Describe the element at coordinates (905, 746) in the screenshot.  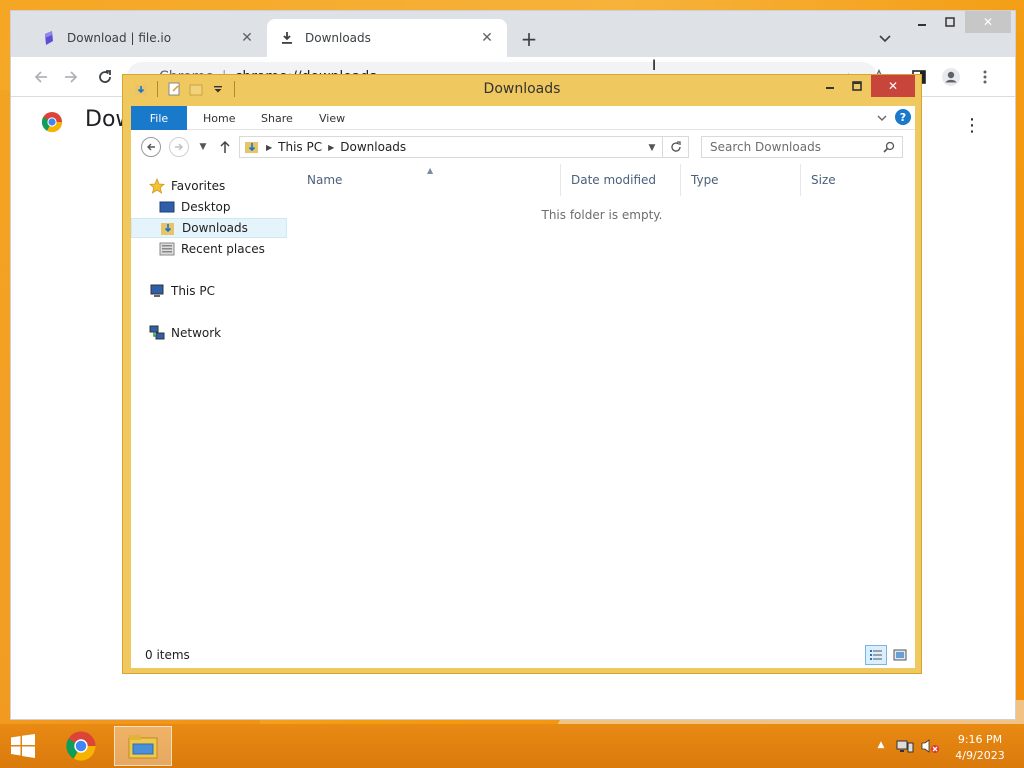
I see `network-tray-icon` at that location.